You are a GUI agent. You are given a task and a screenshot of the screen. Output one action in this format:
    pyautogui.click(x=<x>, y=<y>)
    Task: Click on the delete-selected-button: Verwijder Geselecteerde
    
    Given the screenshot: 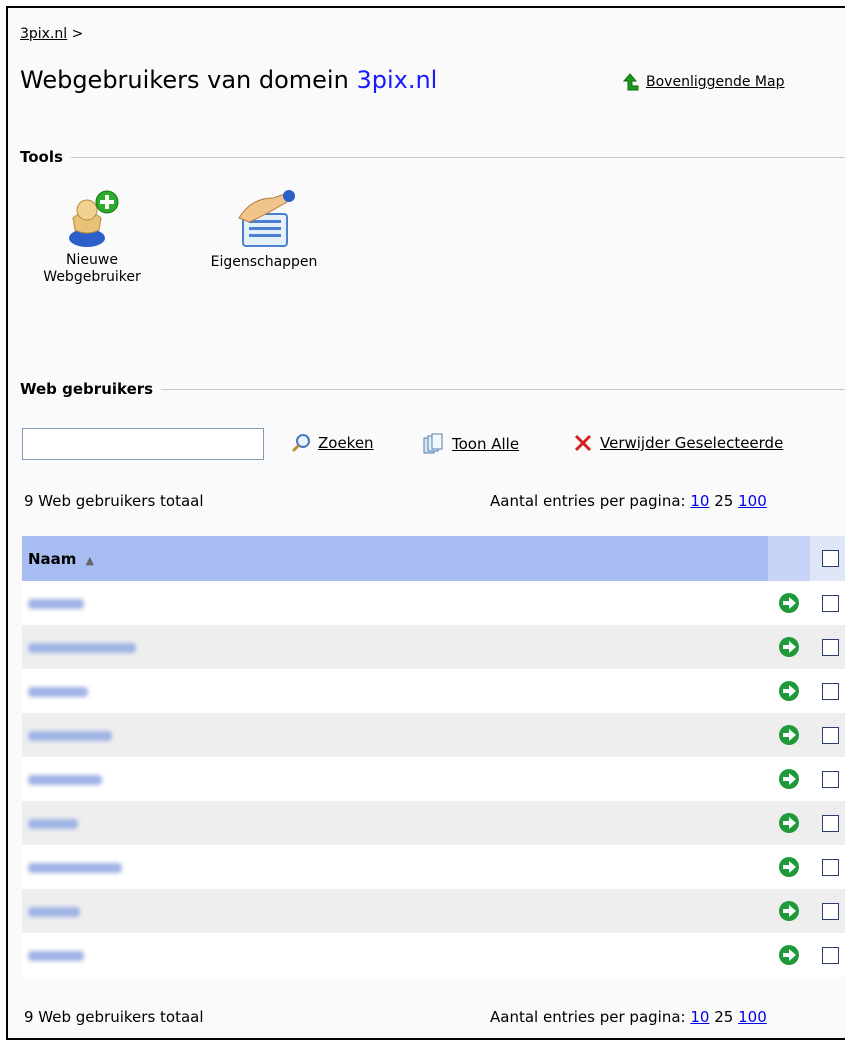 What is the action you would take?
    pyautogui.click(x=677, y=443)
    